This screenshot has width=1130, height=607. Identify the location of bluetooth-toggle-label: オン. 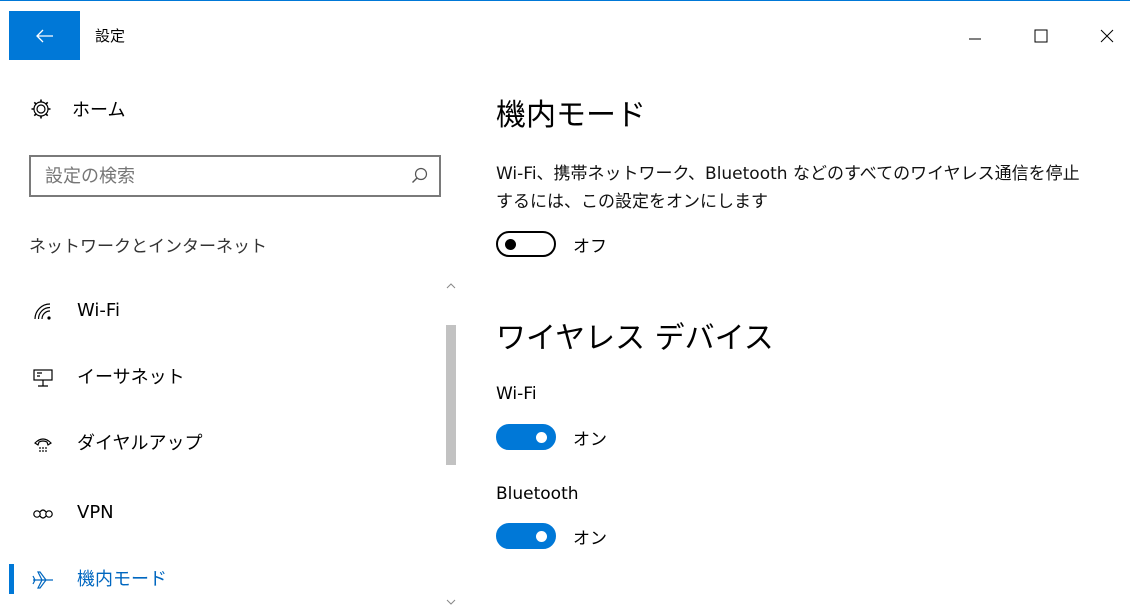
(590, 538).